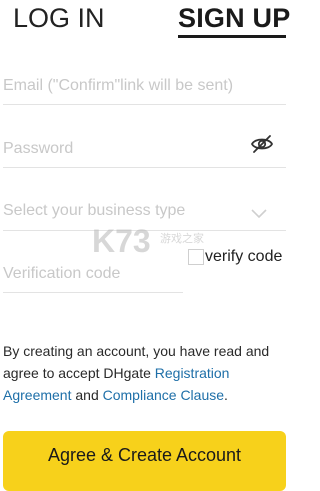 The width and height of the screenshot is (320, 491). I want to click on agree-create-account-label: Agree & Create Account, so click(144, 455).